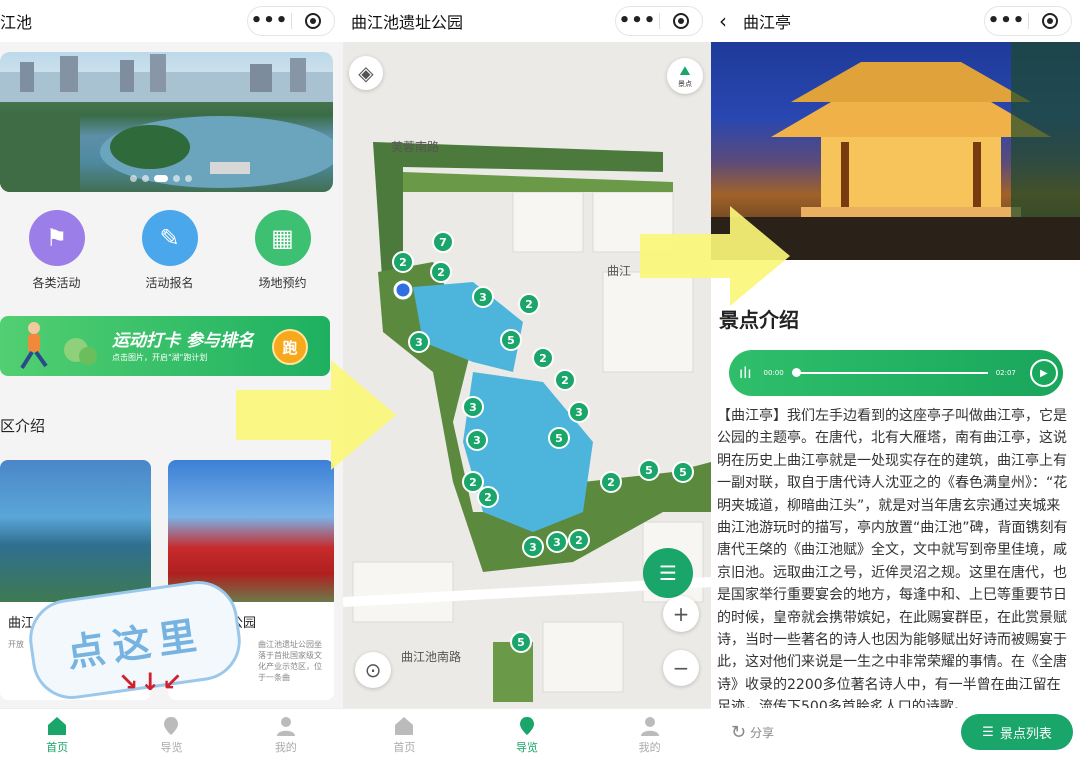 This screenshot has width=1080, height=760. What do you see at coordinates (773, 373) in the screenshot?
I see `audio-current-time: 00:00` at bounding box center [773, 373].